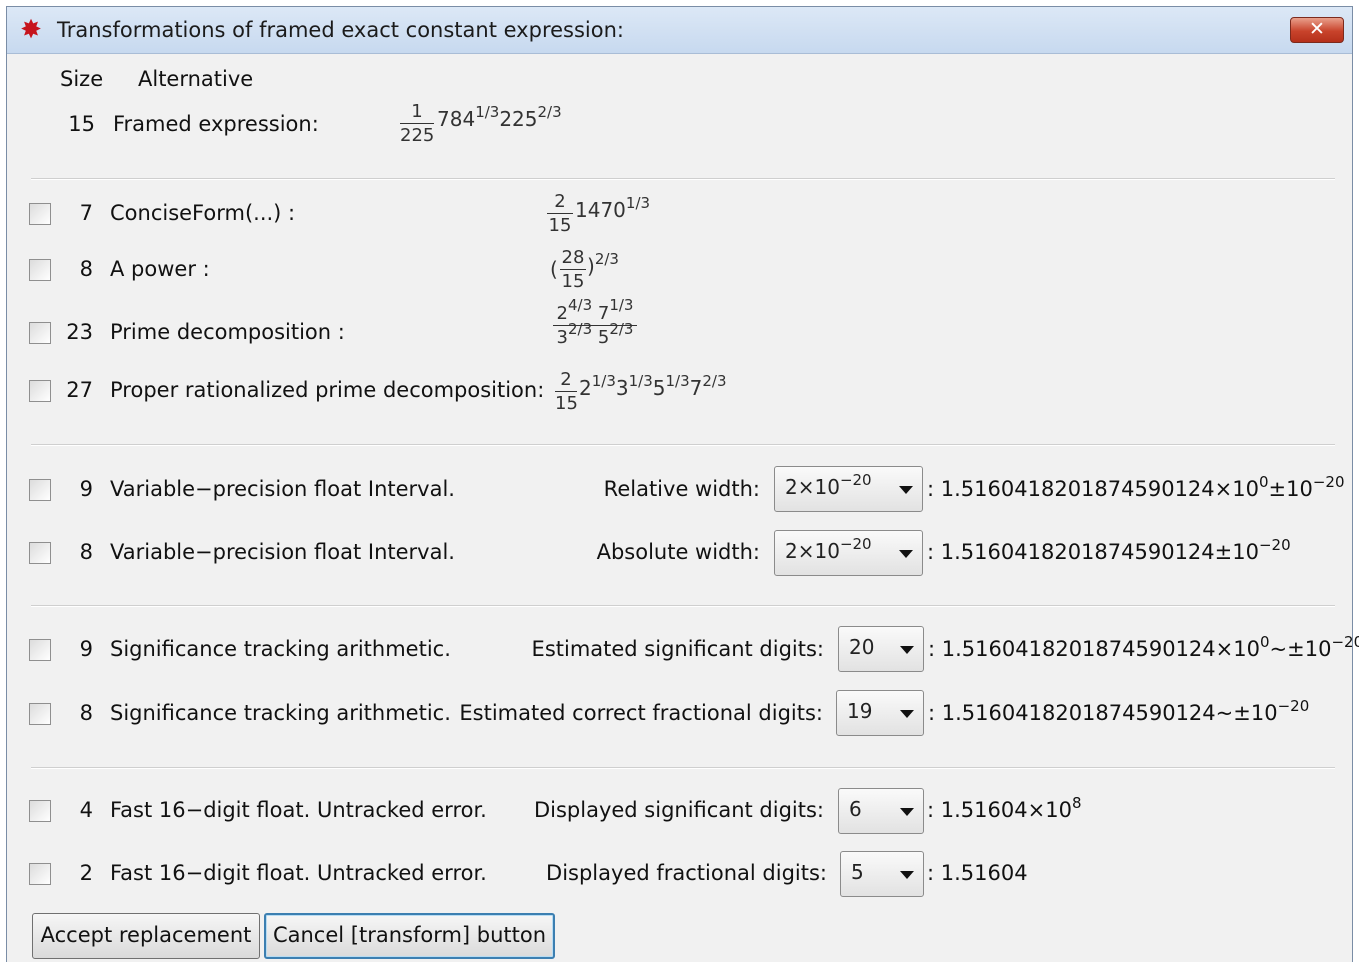  What do you see at coordinates (417, 111) in the screenshot?
I see `framed-frac-num: 1` at bounding box center [417, 111].